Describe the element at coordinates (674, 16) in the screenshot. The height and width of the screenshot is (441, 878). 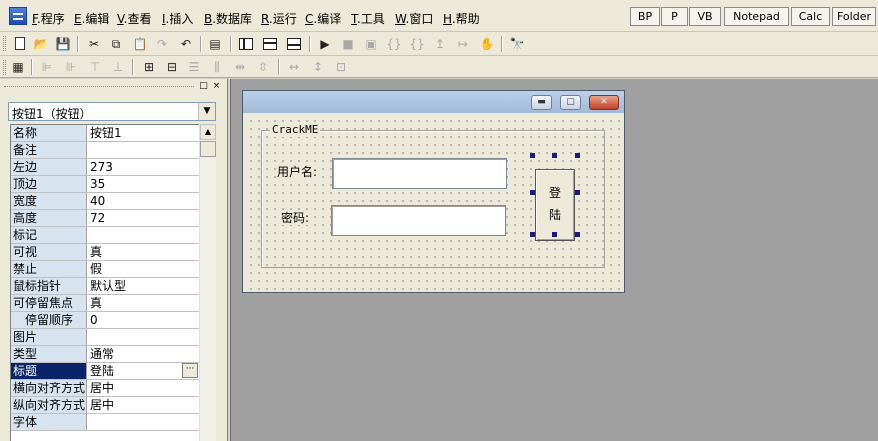
I see `p-button: P` at that location.